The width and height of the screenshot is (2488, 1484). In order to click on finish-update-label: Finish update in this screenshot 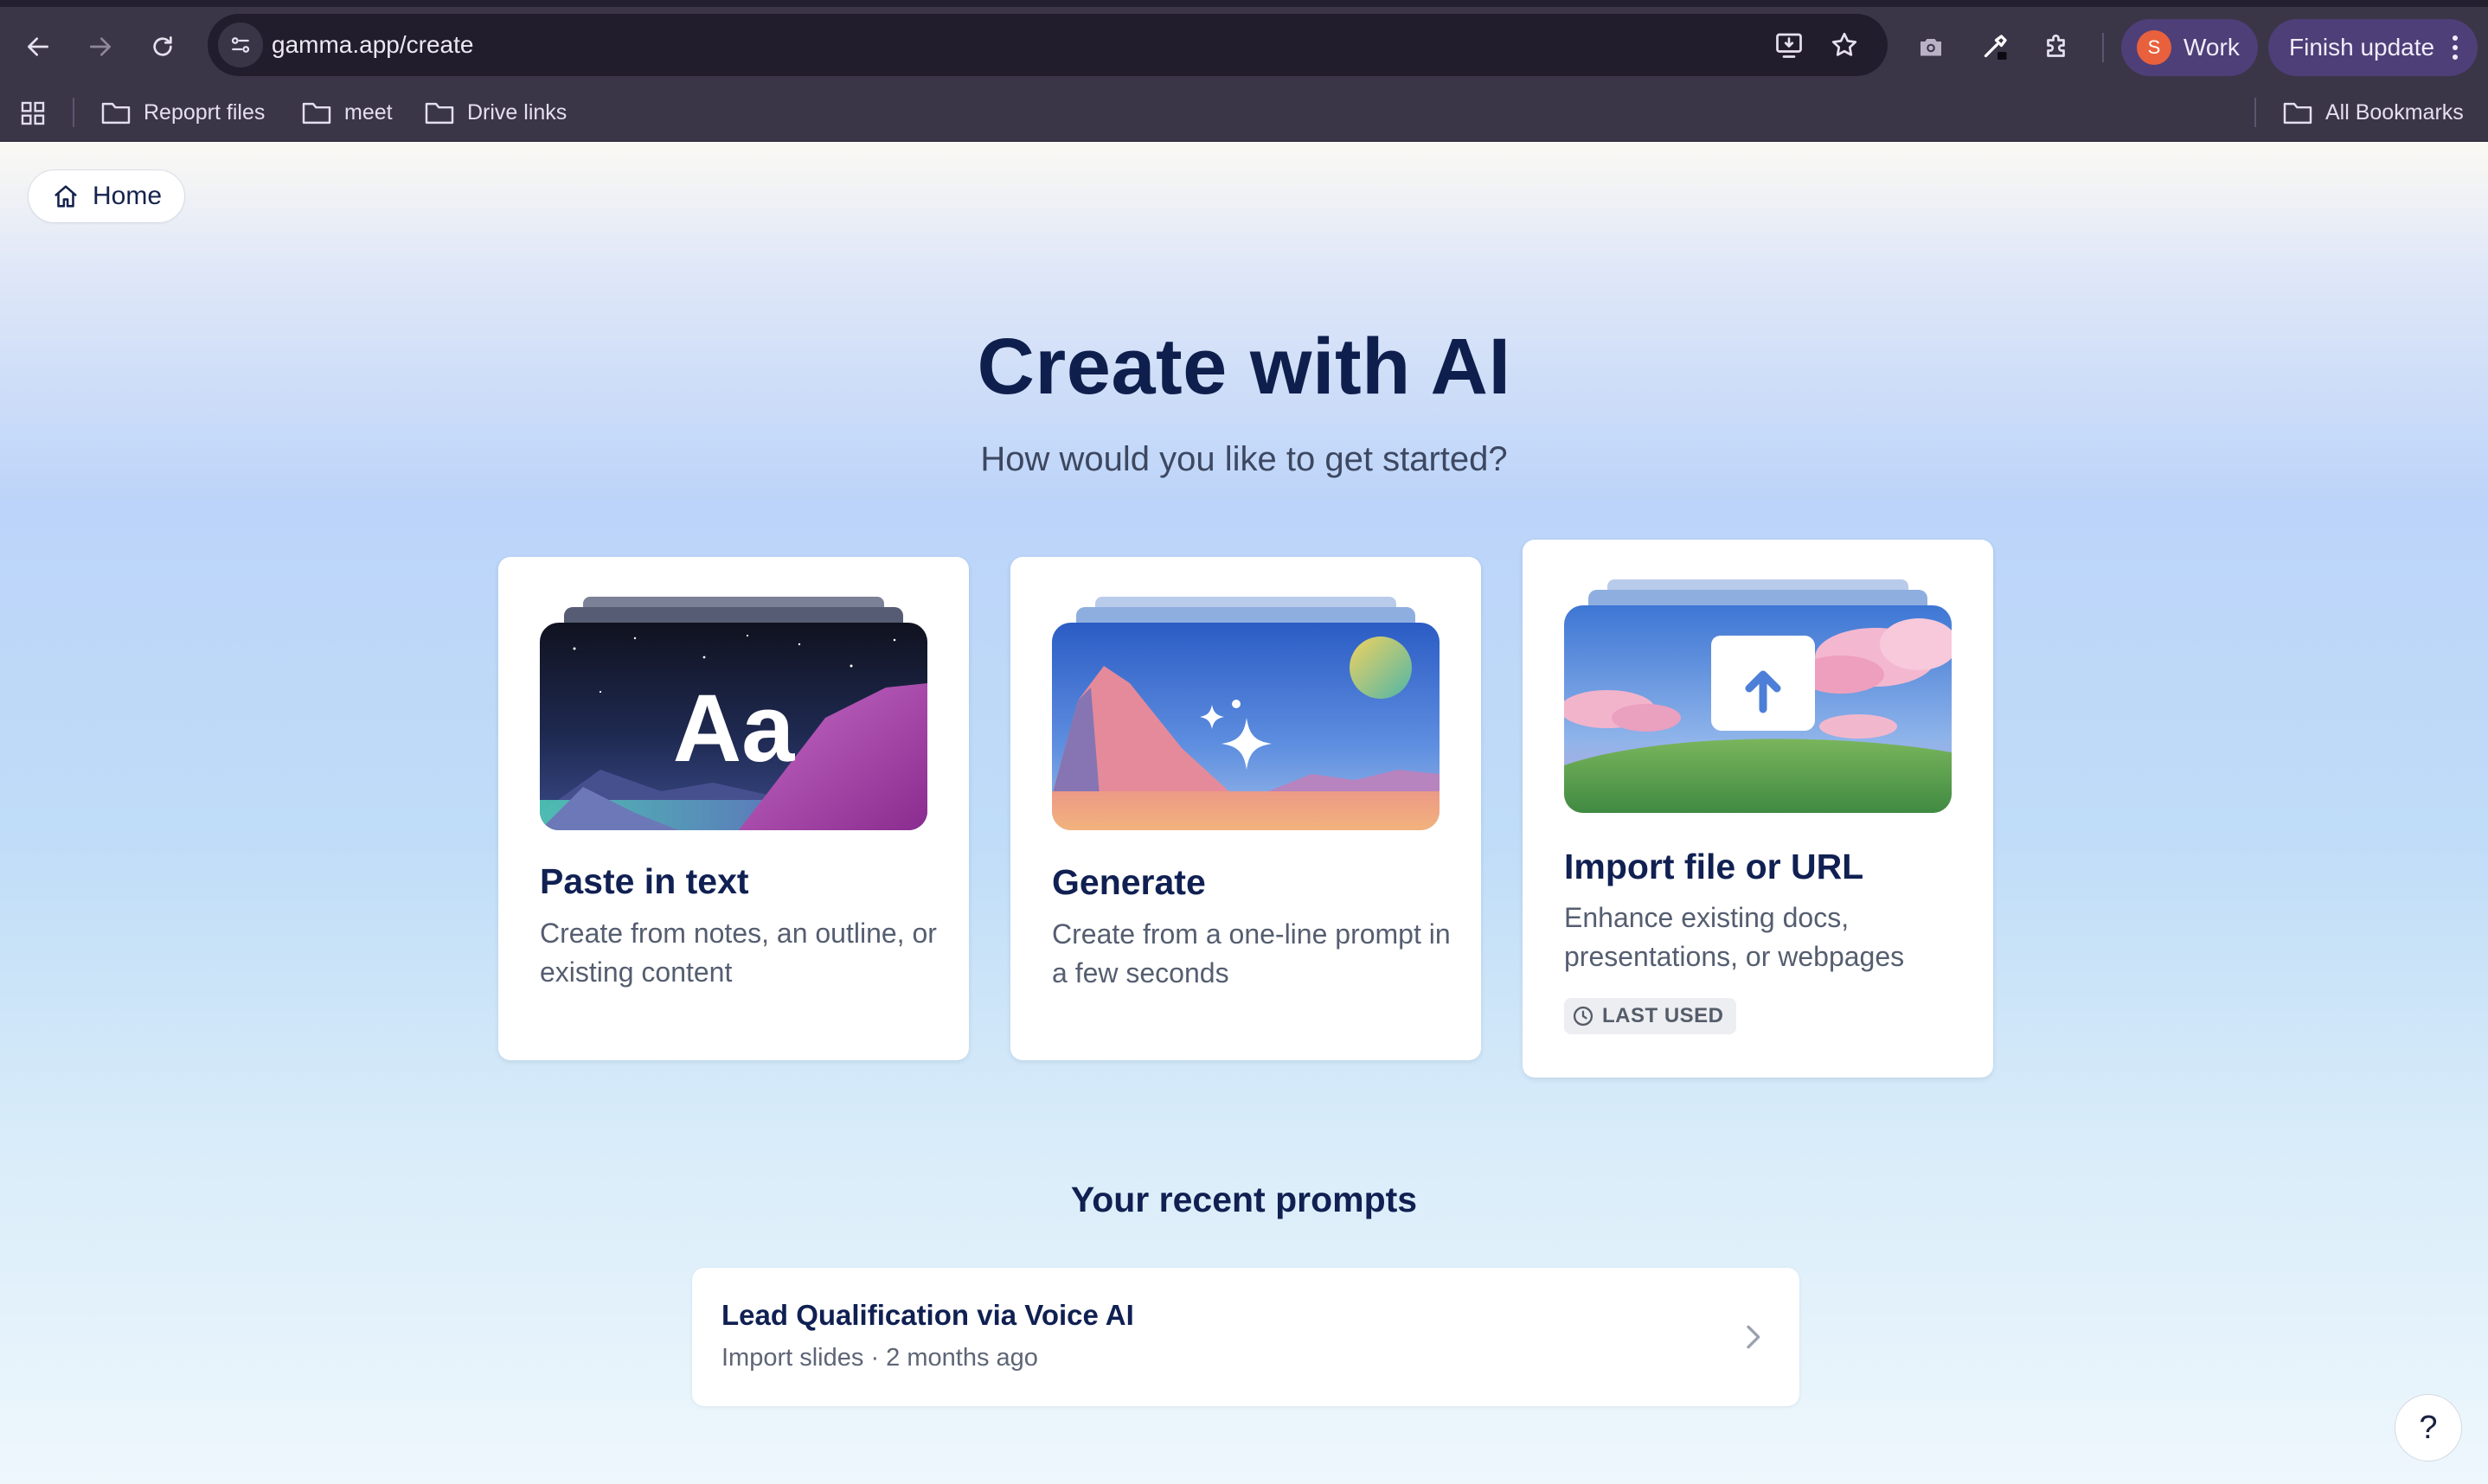, I will do `click(2362, 47)`.